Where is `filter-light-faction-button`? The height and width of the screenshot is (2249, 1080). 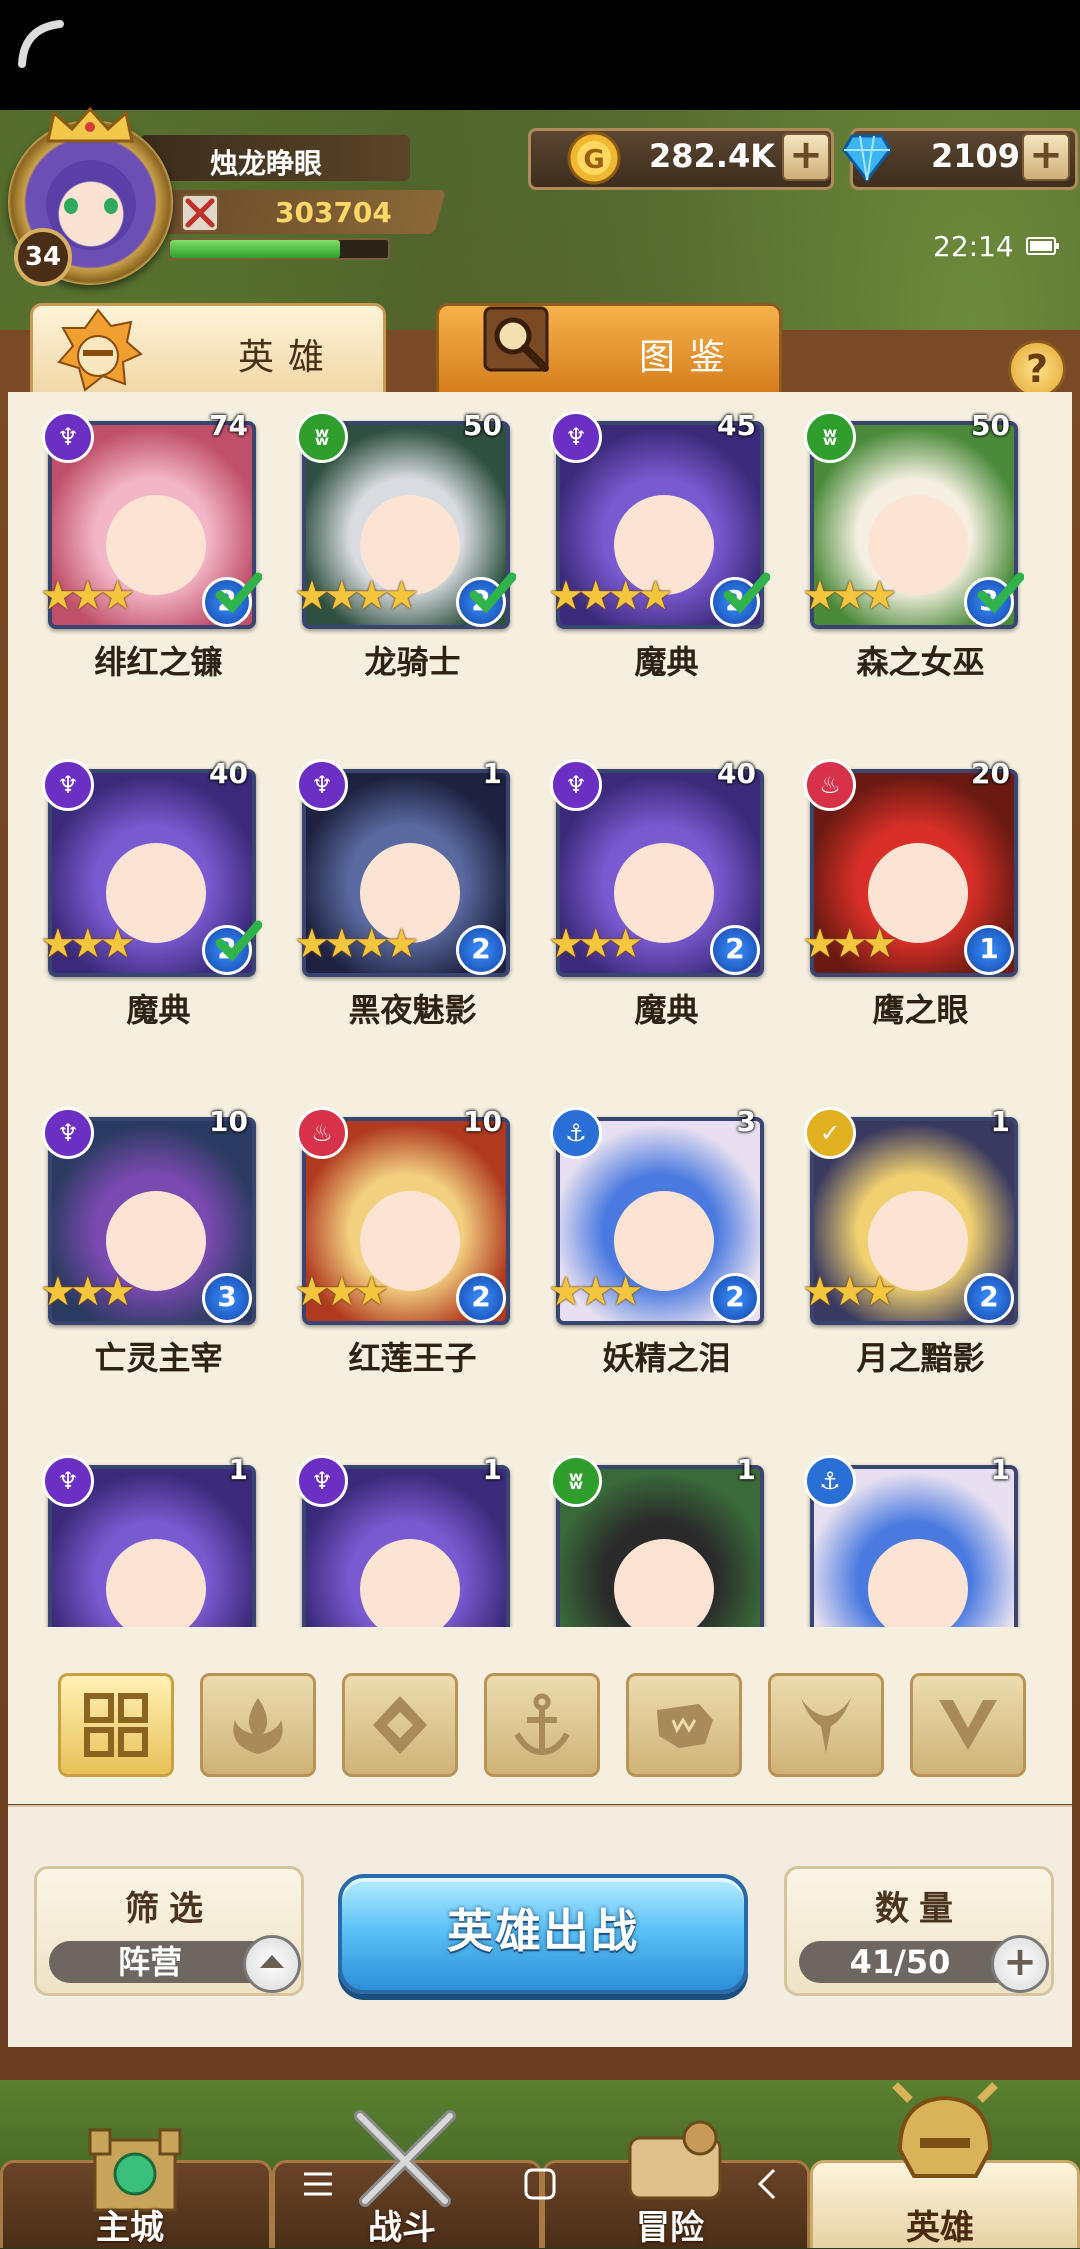 filter-light-faction-button is located at coordinates (400, 1725).